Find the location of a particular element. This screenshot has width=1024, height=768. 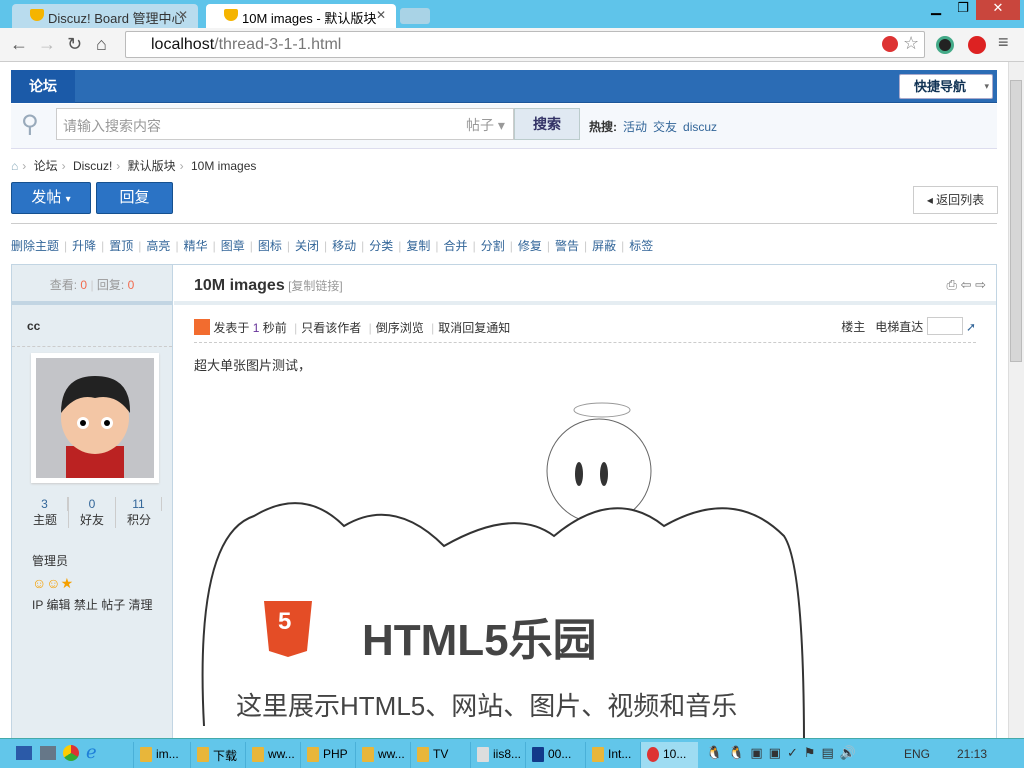

search-bar: ⚲ 请输入搜索内容 帖子 ▾ 搜索 热搜: 活动 交友 discuz is located at coordinates (504, 126).